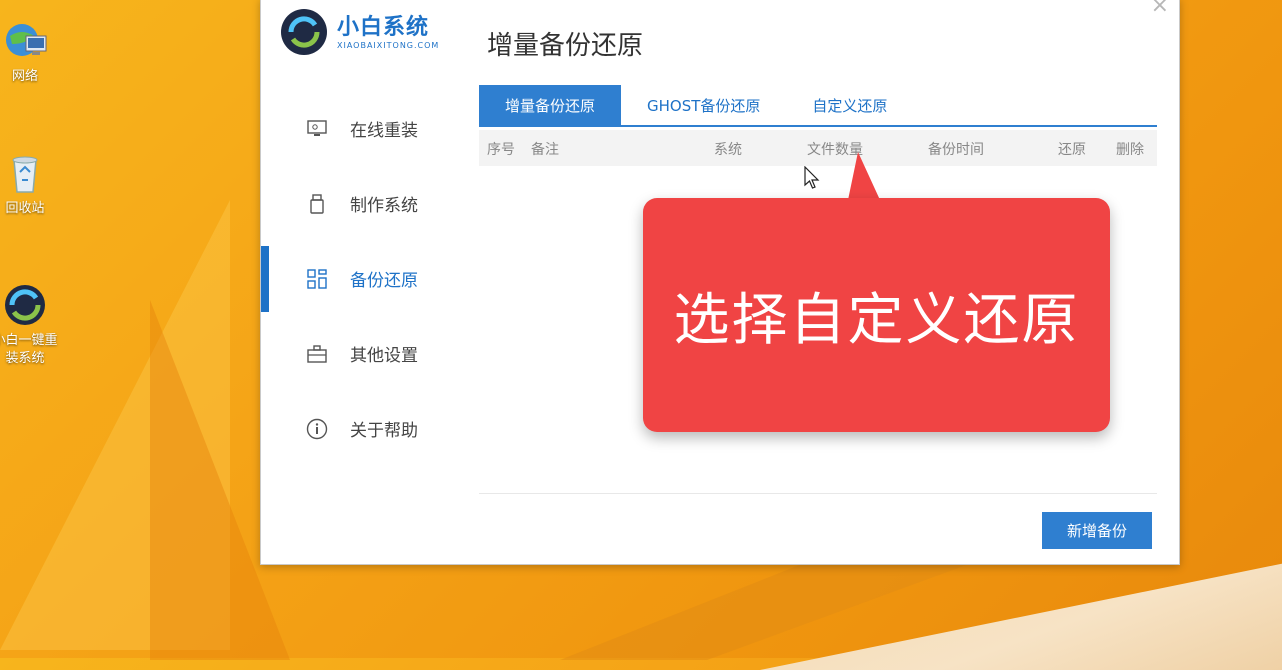  Describe the element at coordinates (25, 173) in the screenshot. I see `recycle-bin-icon` at that location.